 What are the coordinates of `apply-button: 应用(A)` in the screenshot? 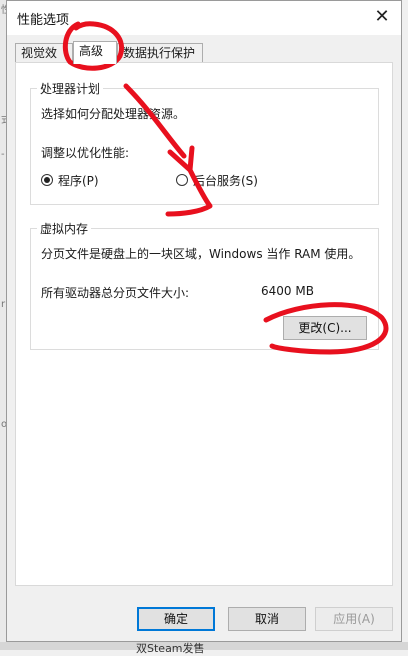 It's located at (354, 619).